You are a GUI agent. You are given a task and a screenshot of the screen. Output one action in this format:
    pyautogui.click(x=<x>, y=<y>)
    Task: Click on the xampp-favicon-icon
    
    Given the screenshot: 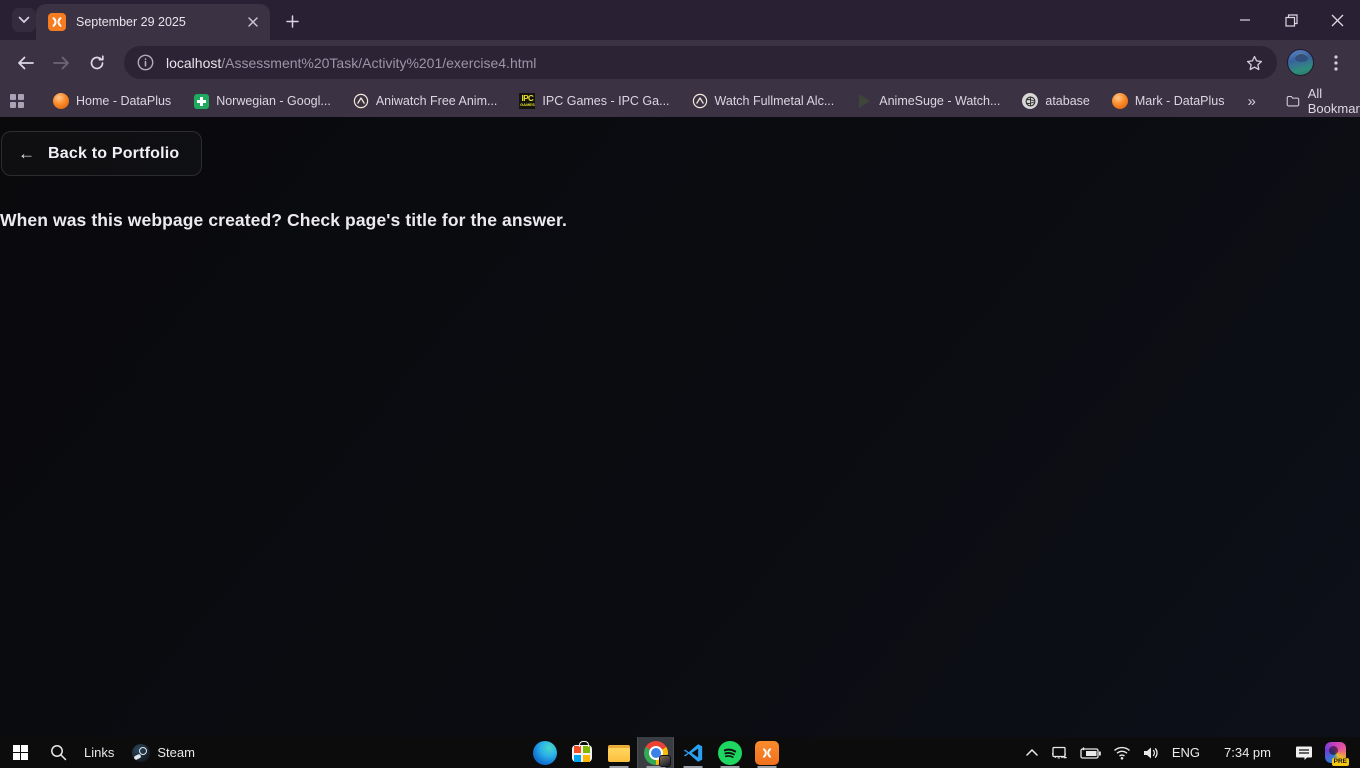 What is the action you would take?
    pyautogui.click(x=57, y=22)
    